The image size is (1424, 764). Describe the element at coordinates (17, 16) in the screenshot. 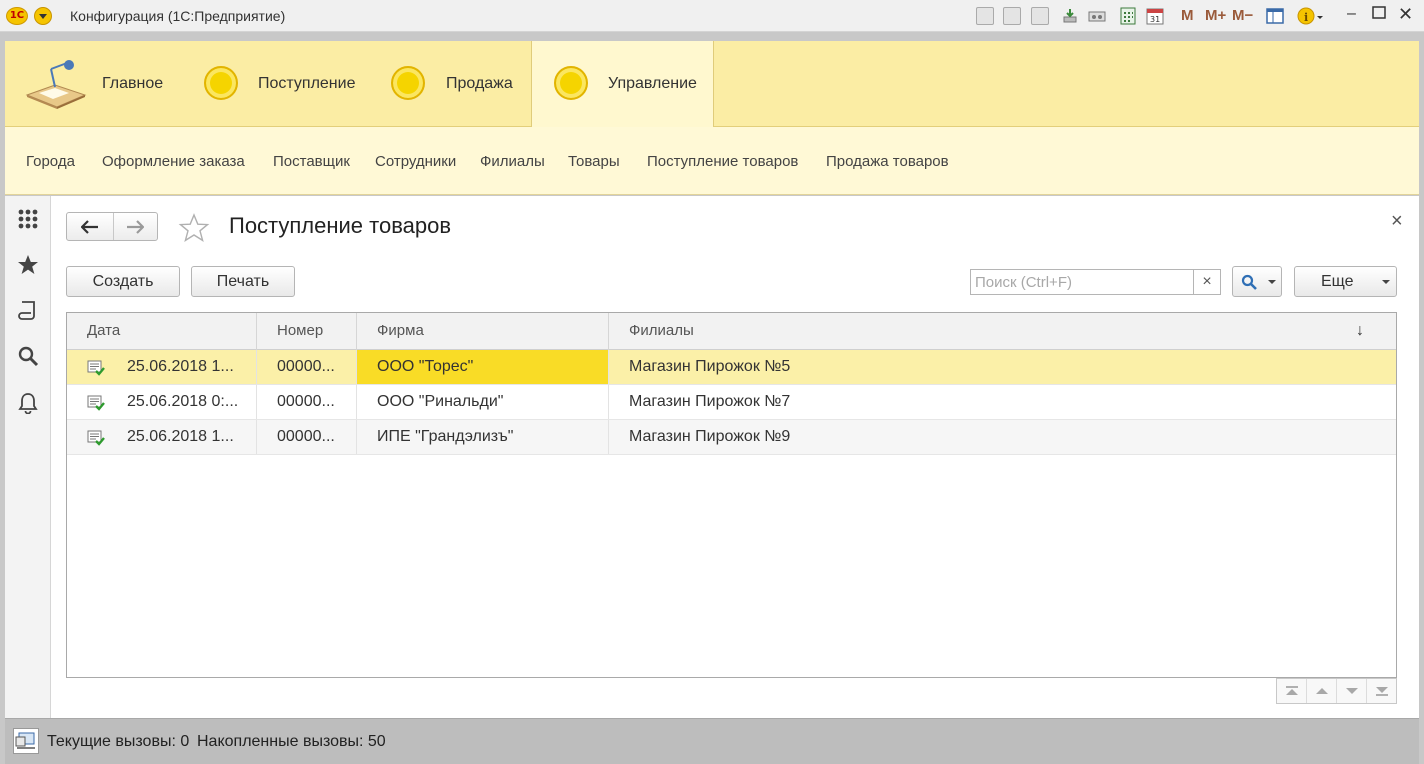

I see `app-logo-icon: 1С` at that location.